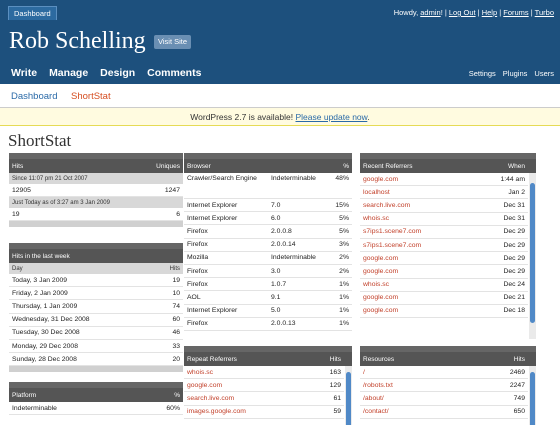 This screenshot has height=425, width=560. I want to click on recent-referrers-header: Recent Referrers When, so click(448, 163).